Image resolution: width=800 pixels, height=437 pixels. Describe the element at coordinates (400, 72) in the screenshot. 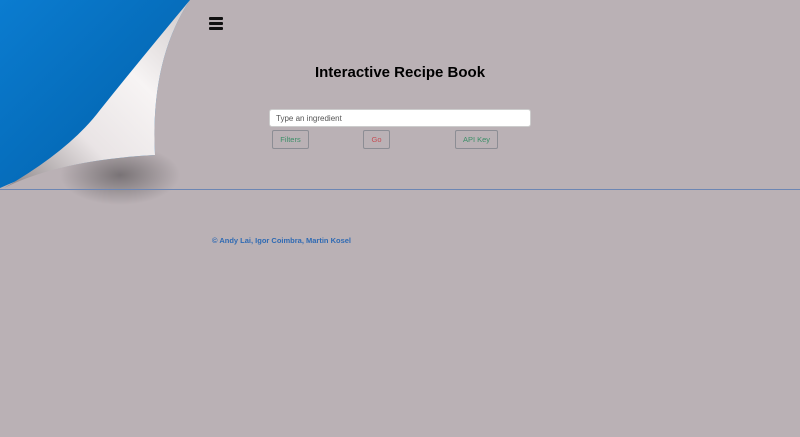

I see `page-title: Interactive Recipe Book` at that location.